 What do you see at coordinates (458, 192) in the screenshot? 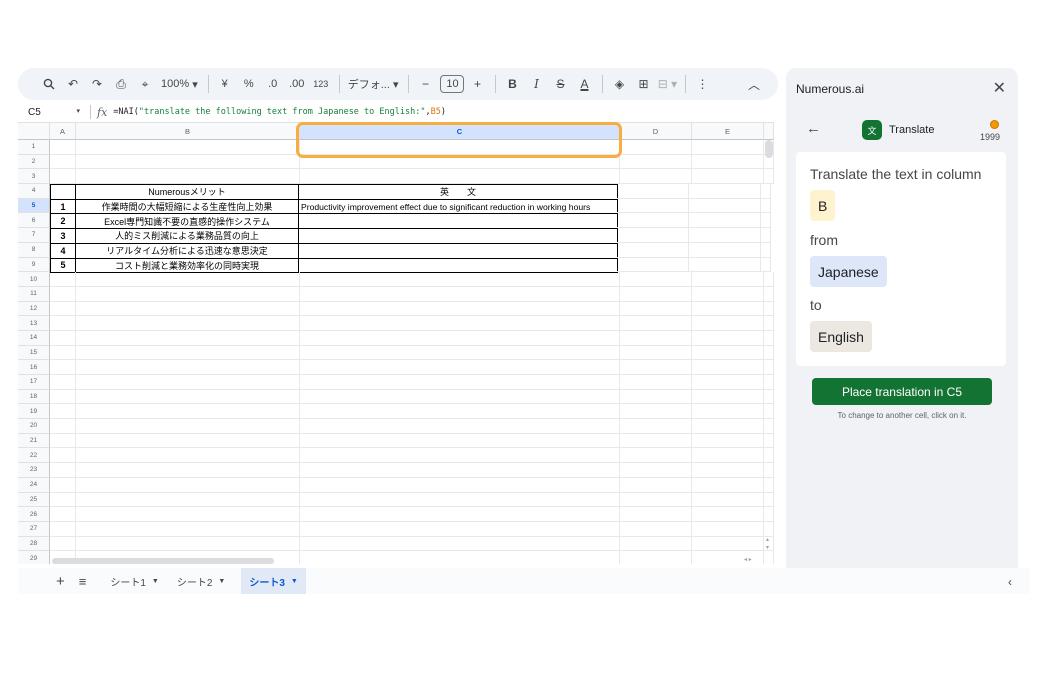
I see `table-header-cell: 英 文` at bounding box center [458, 192].